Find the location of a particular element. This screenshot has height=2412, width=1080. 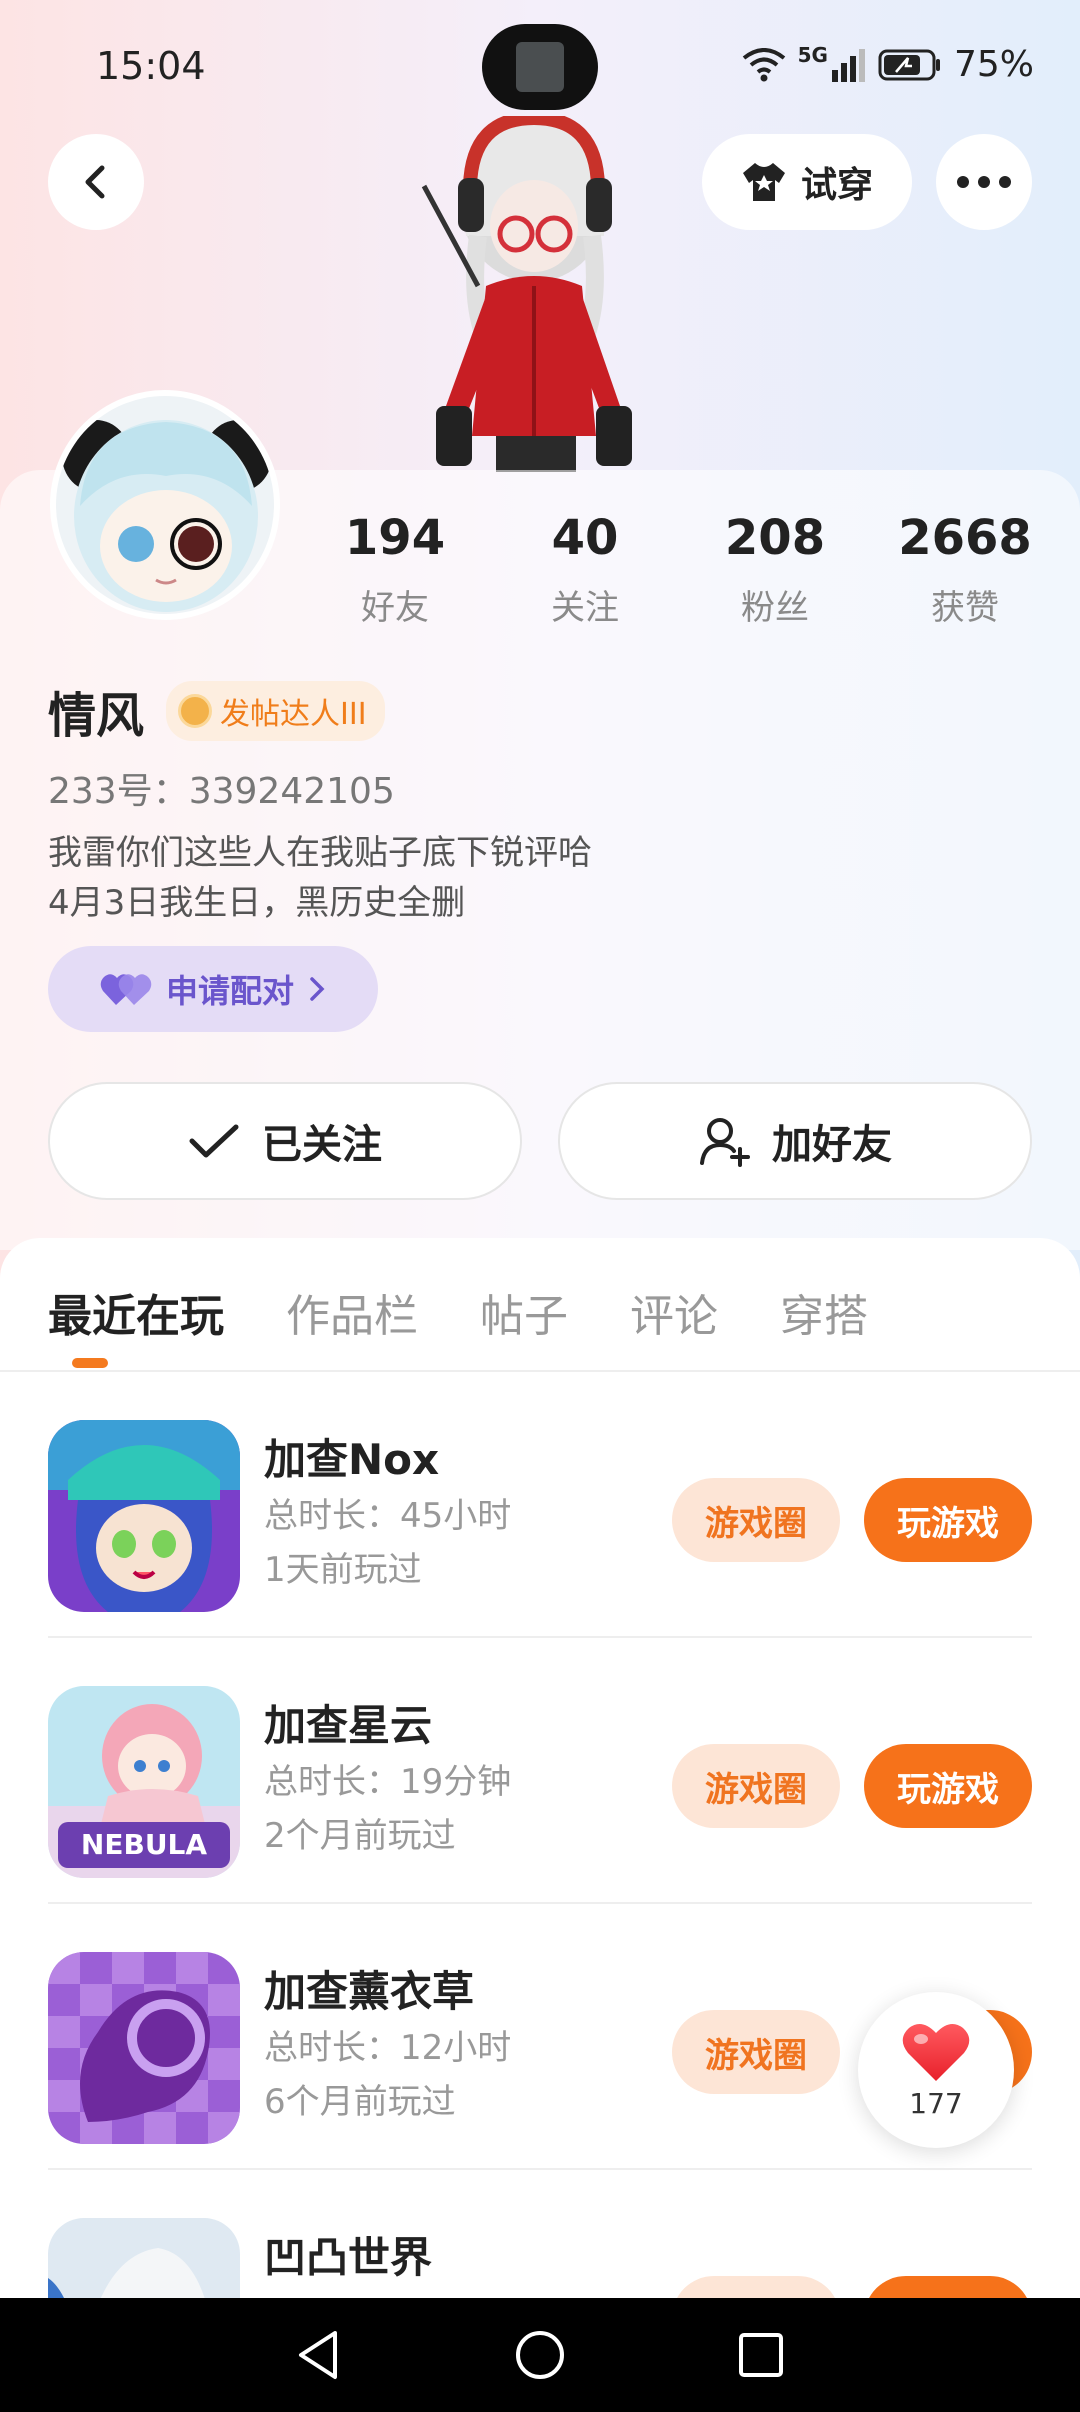

floating-like-button: 177 is located at coordinates (936, 2070).